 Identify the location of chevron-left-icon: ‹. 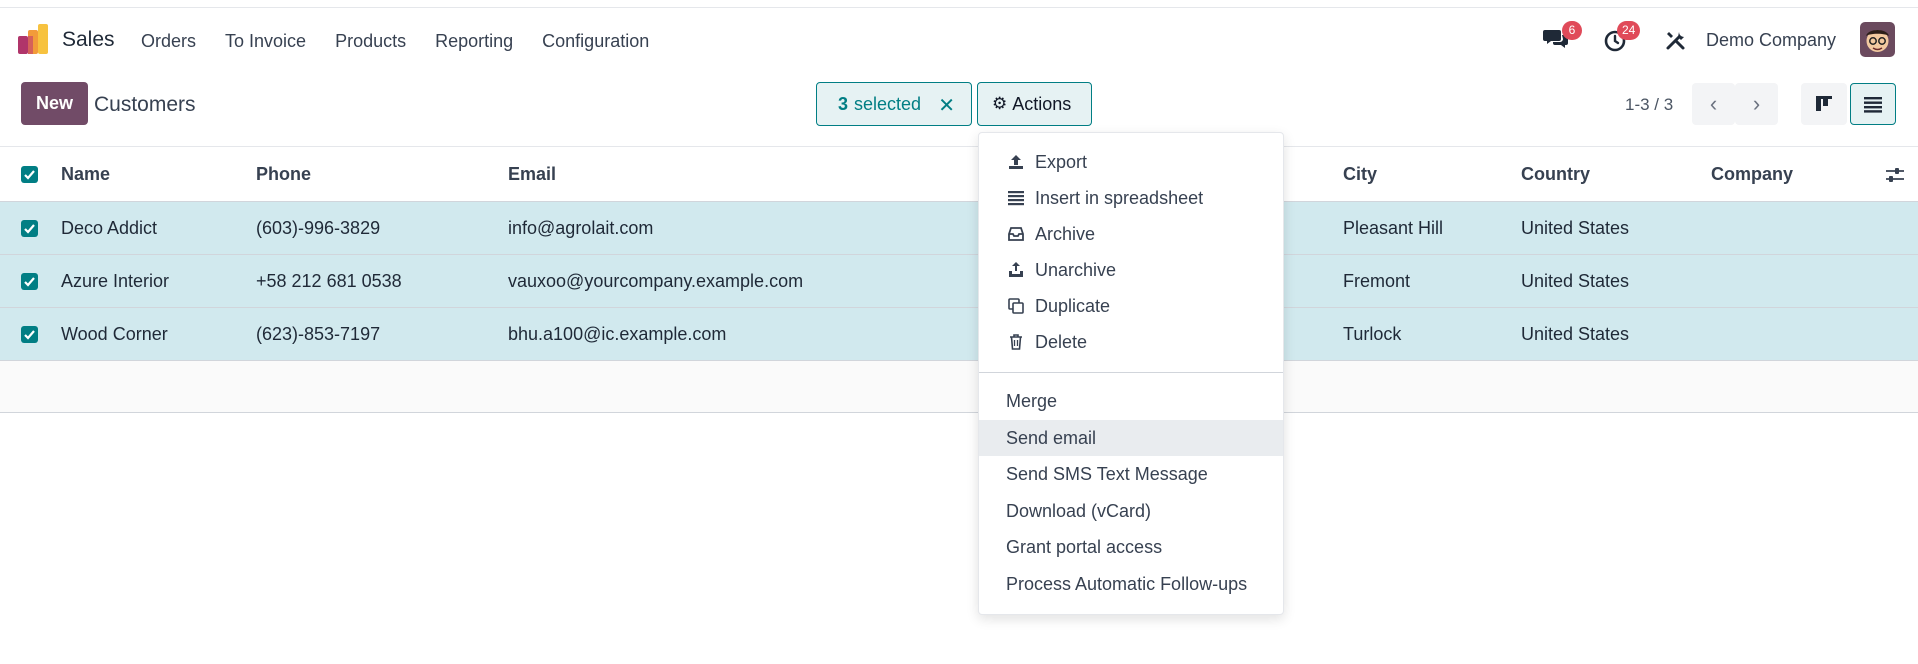
(1713, 103).